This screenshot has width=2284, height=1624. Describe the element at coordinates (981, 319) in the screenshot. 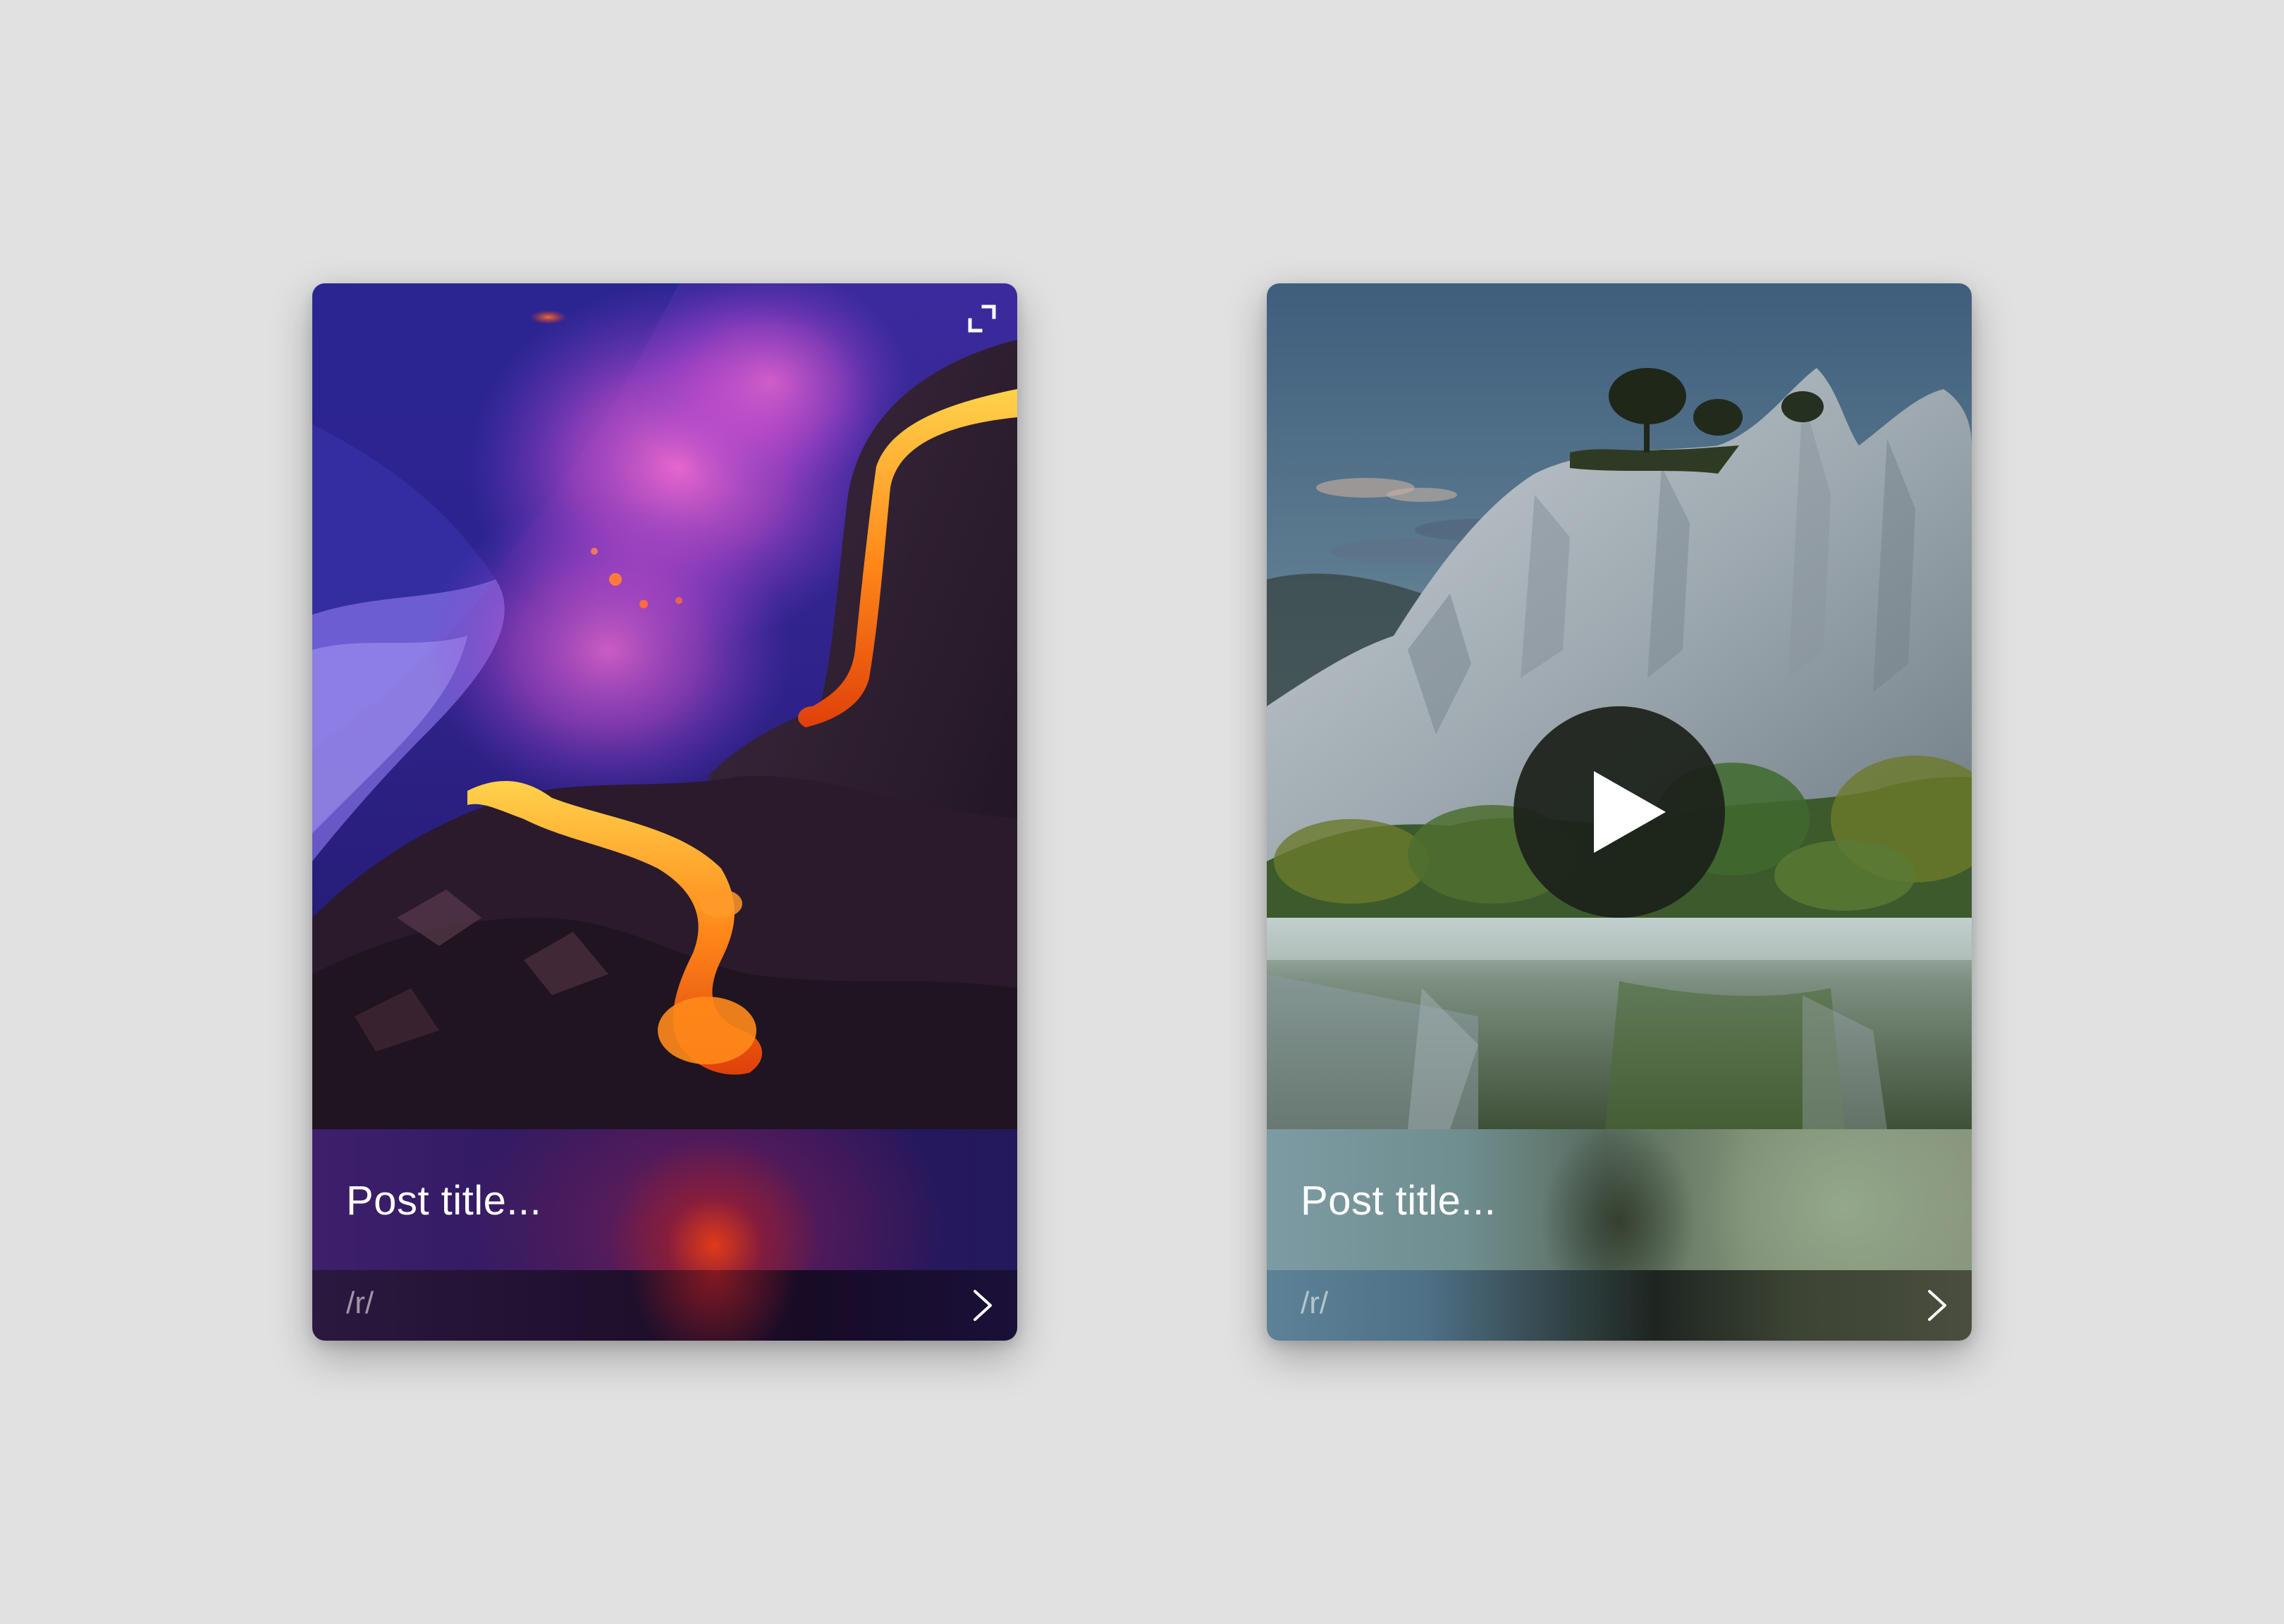

I see `expand-icon` at that location.